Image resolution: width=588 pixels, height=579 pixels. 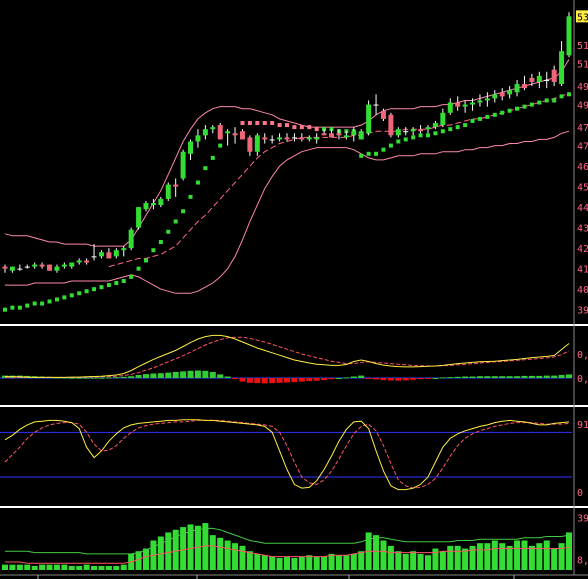 I want to click on price-tick-label-2: 51, so click(x=582, y=65).